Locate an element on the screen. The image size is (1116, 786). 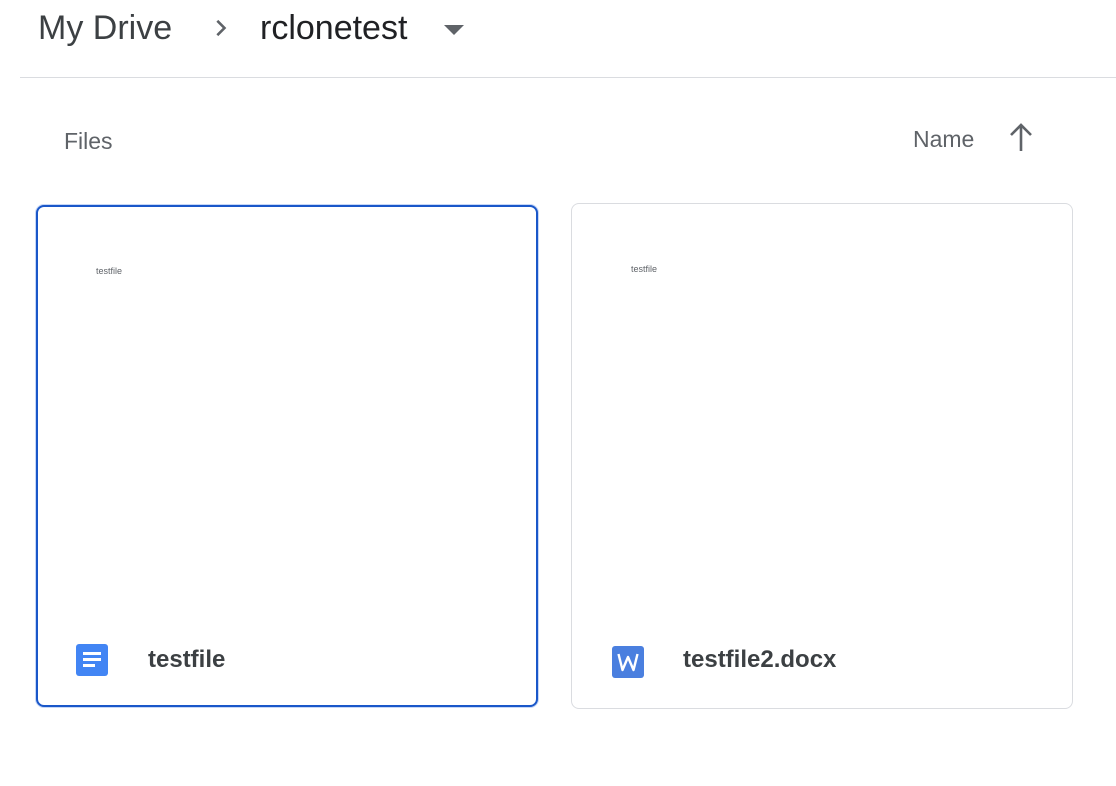
file-name: testfile is located at coordinates (187, 659).